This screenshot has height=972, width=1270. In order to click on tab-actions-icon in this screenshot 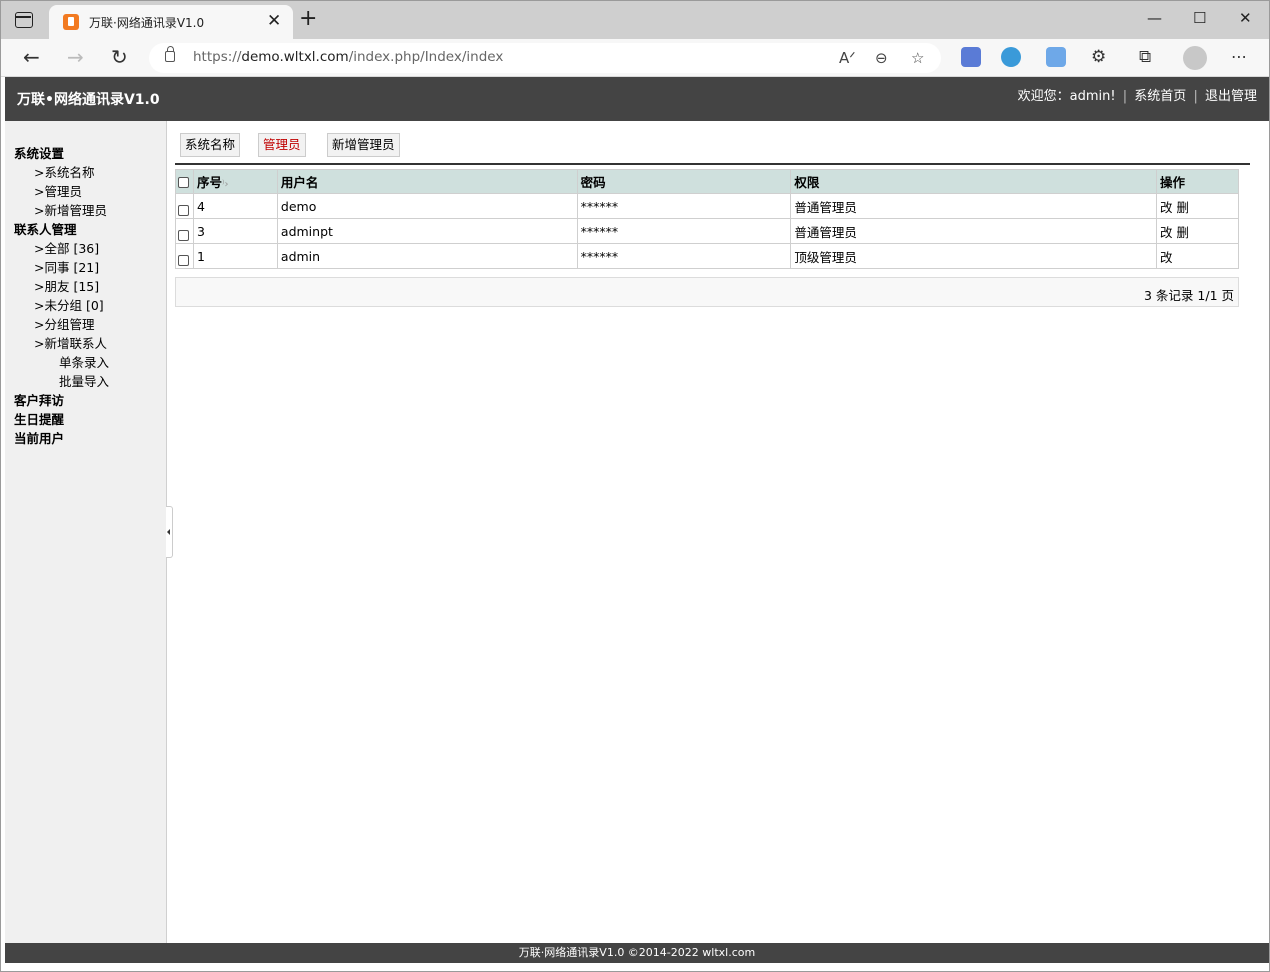, I will do `click(24, 20)`.